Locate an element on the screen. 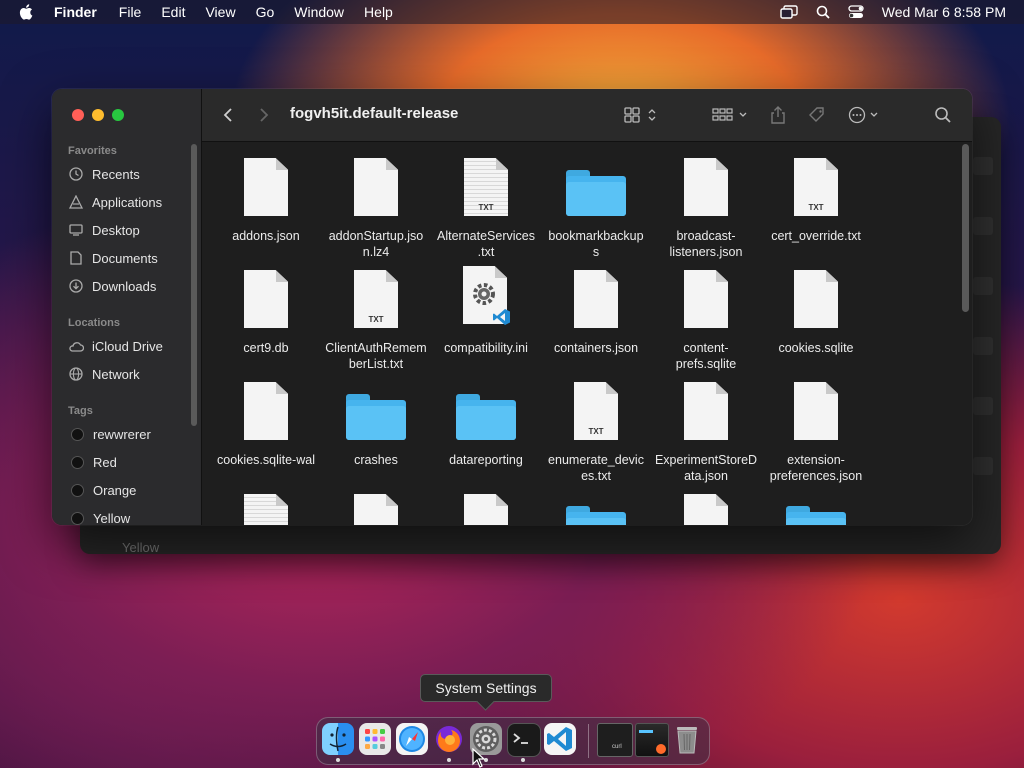  dock-minimized-window is located at coordinates (652, 740).